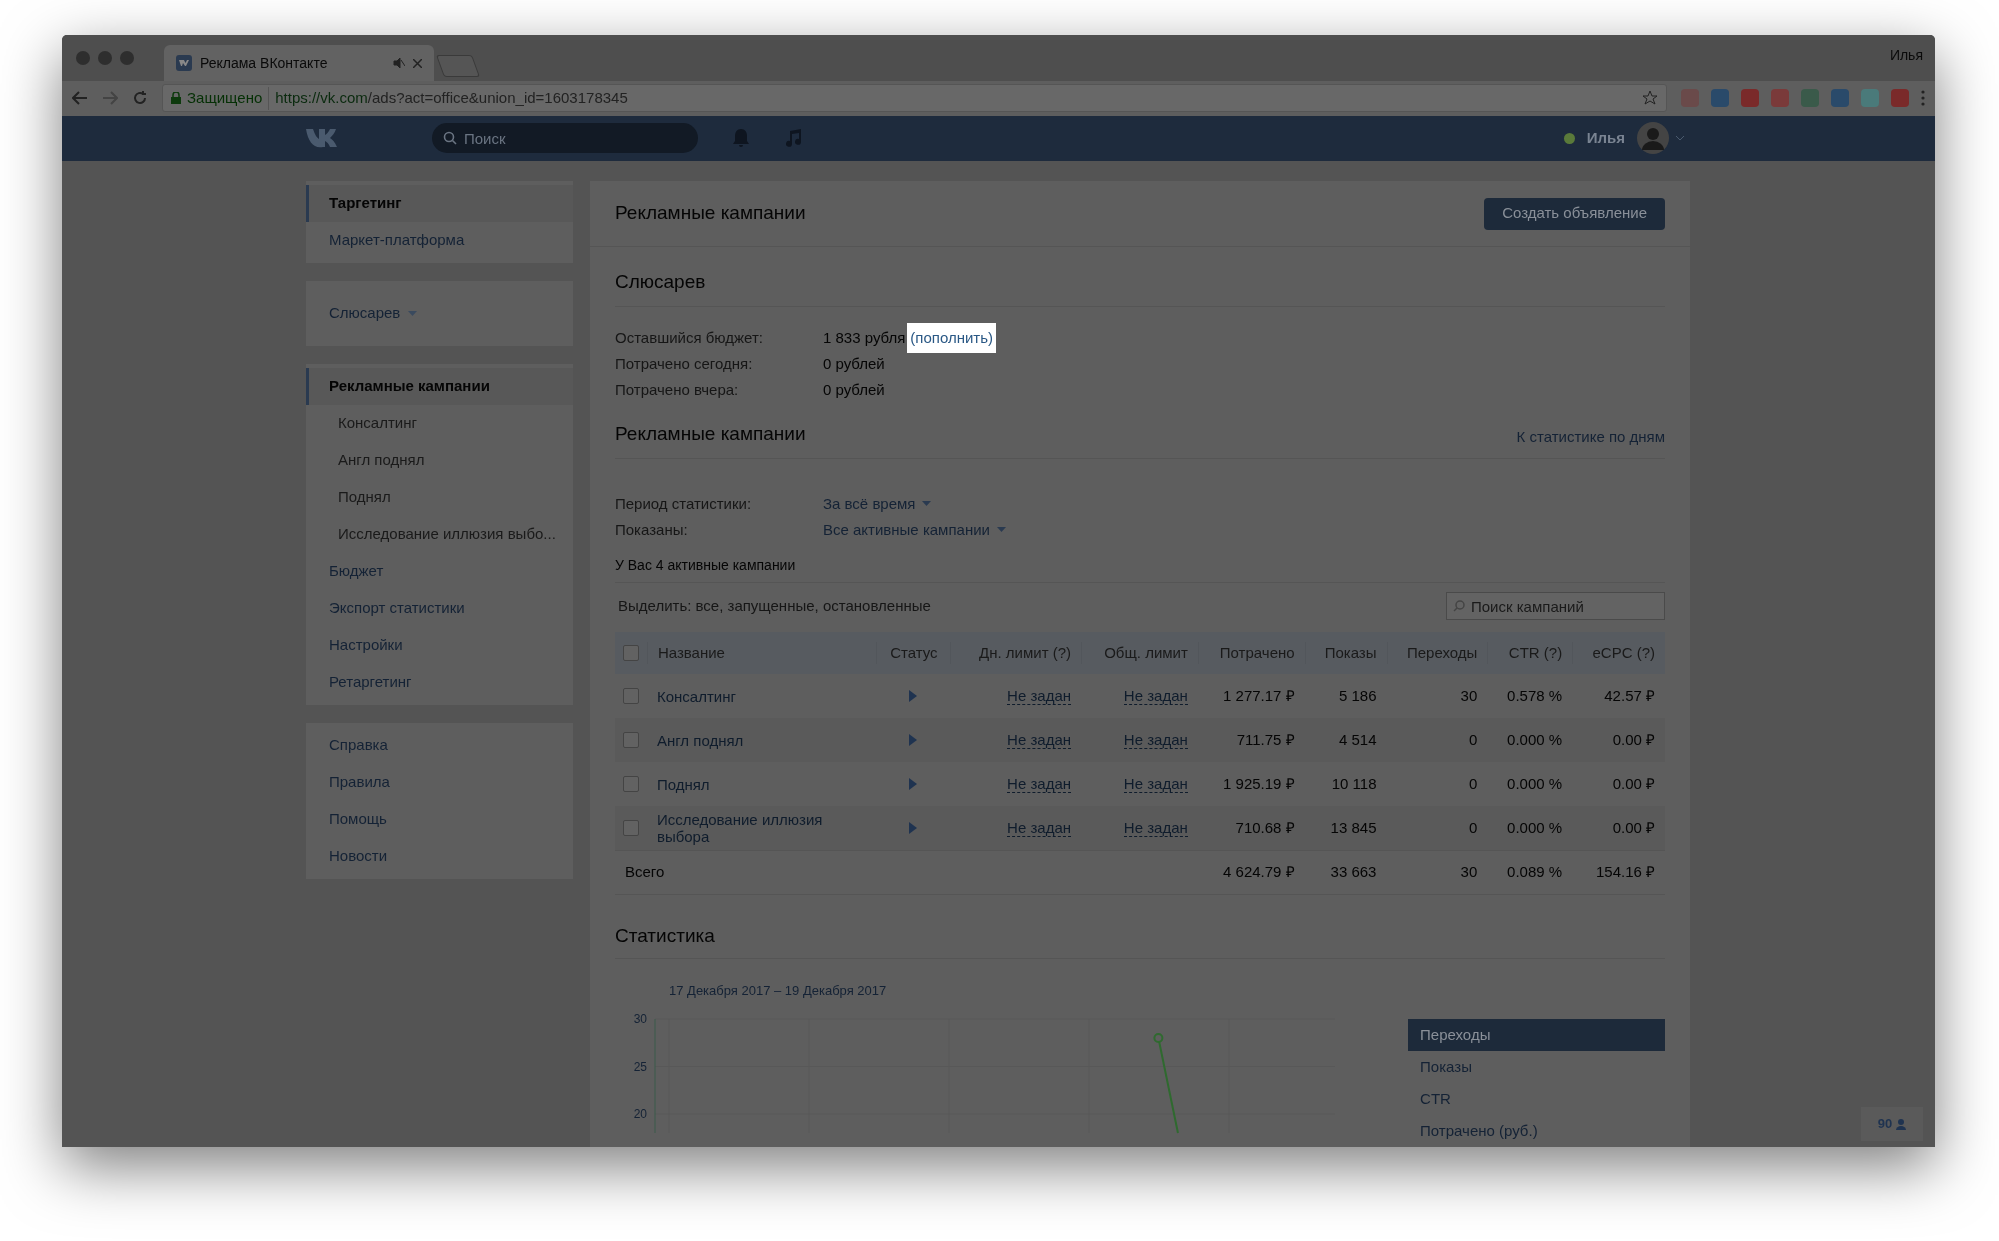 The width and height of the screenshot is (1999, 1241). Describe the element at coordinates (184, 63) in the screenshot. I see `vk-logo-icon` at that location.